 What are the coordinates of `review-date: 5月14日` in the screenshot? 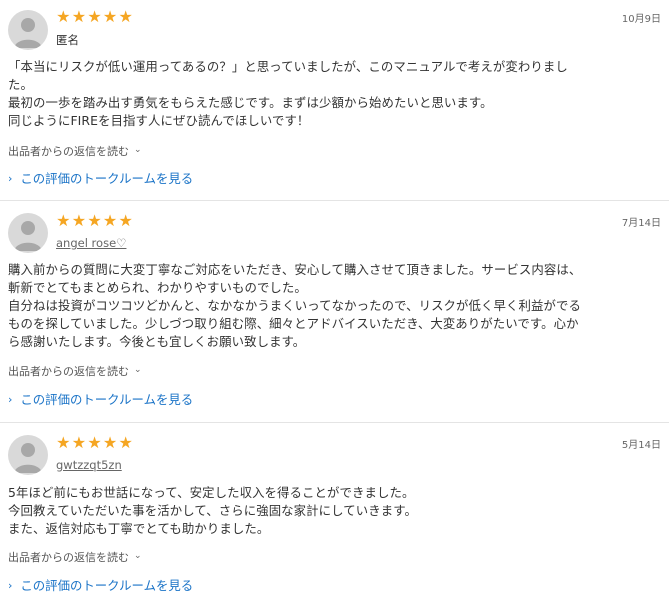 It's located at (641, 445).